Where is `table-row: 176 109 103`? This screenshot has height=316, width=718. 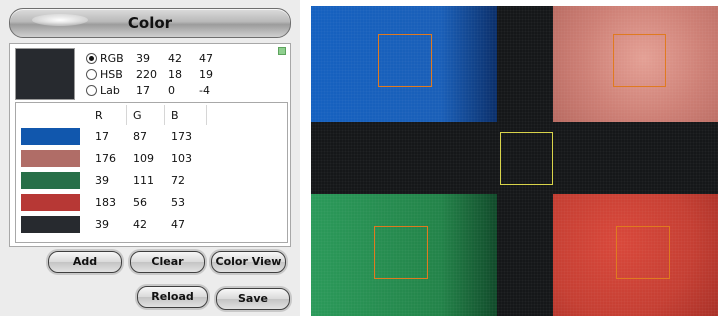
table-row: 176 109 103 is located at coordinates (151, 158).